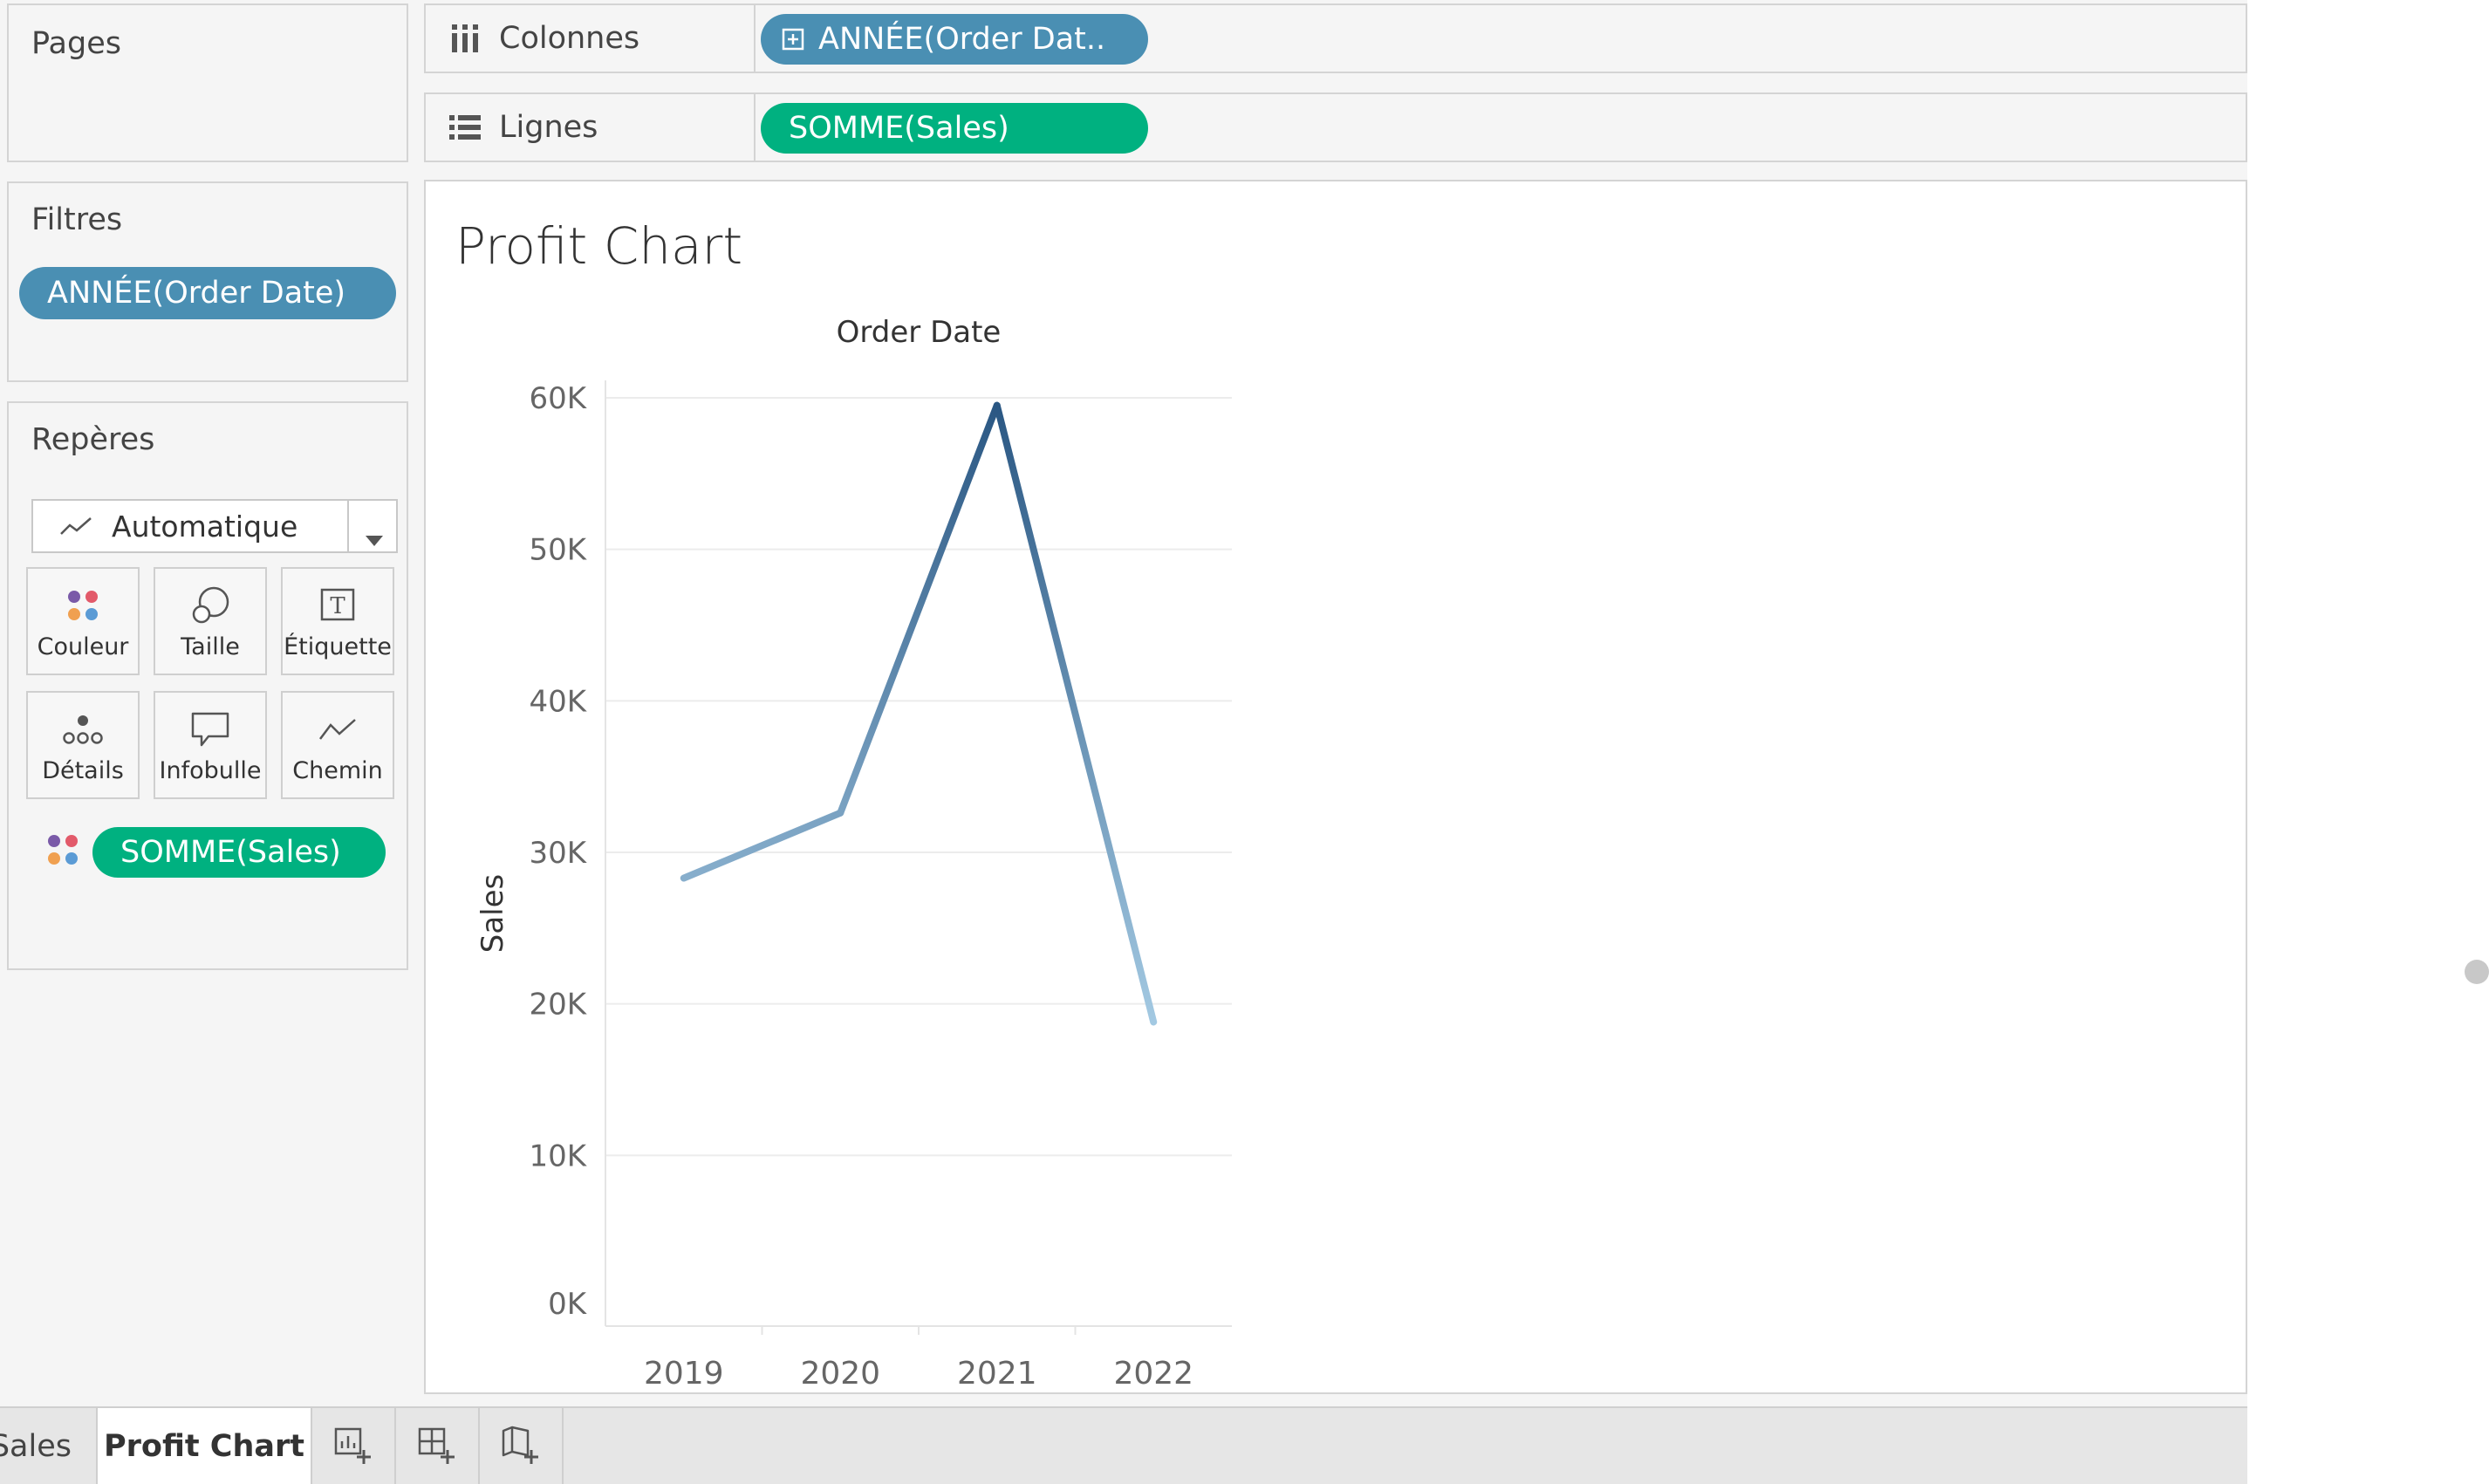 This screenshot has width=2489, height=1484. I want to click on x-tick-label: 2020, so click(840, 1374).